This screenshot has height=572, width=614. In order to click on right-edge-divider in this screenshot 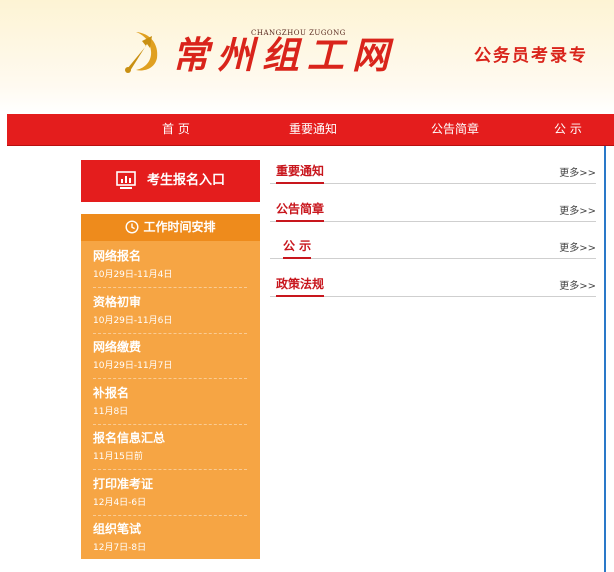, I will do `click(605, 359)`.